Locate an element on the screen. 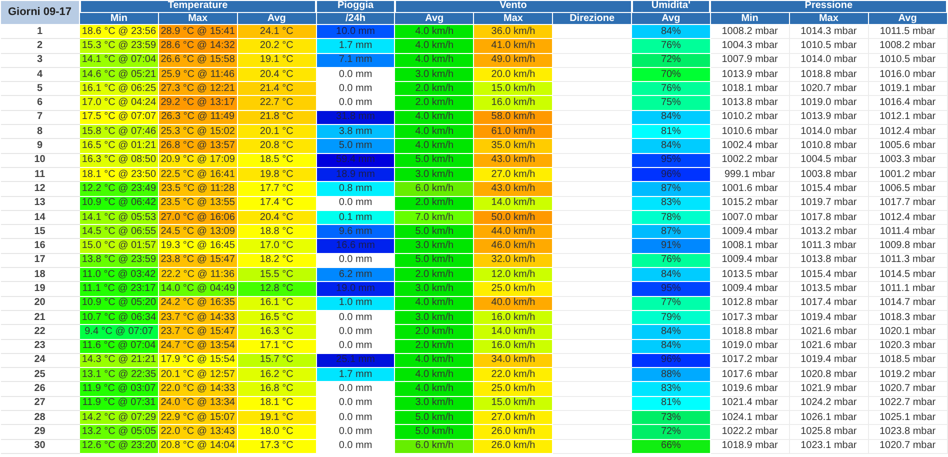 The height and width of the screenshot is (457, 948). table-cell: 14.5 °C @ 06:55 is located at coordinates (119, 231).